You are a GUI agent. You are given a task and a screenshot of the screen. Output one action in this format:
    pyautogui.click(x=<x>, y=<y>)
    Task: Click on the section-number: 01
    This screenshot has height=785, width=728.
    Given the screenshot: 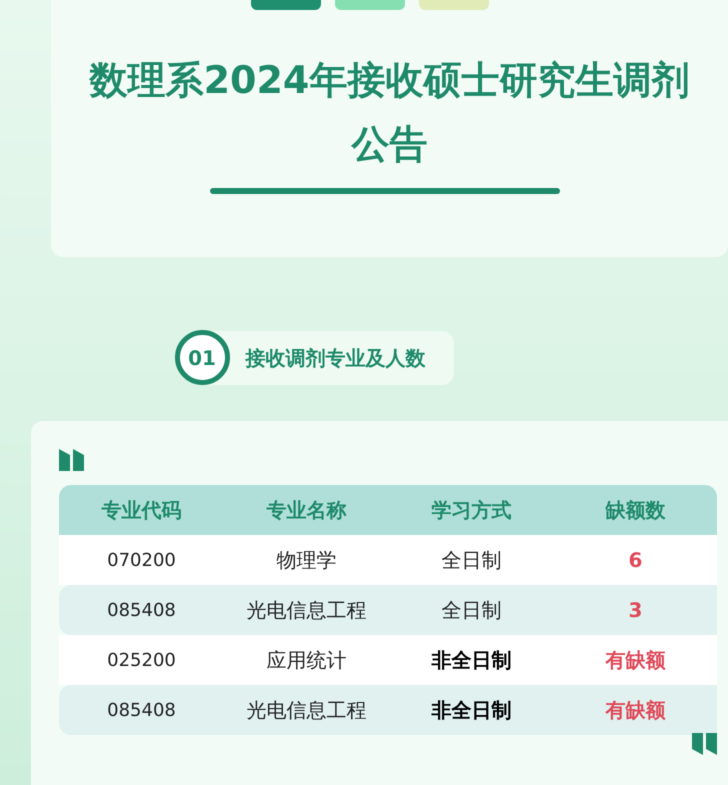 What is the action you would take?
    pyautogui.click(x=202, y=357)
    